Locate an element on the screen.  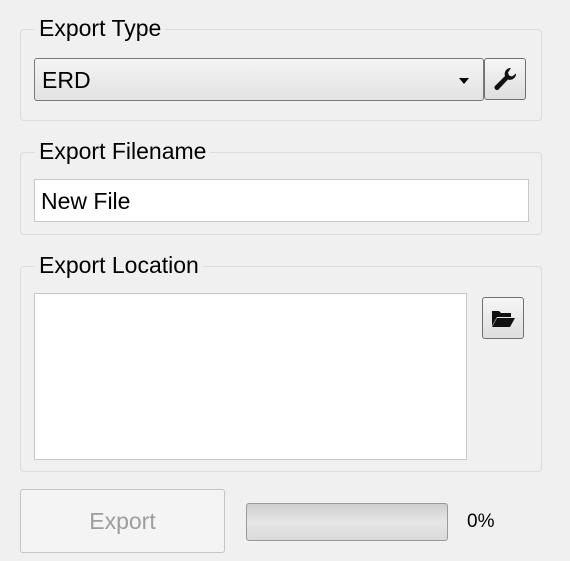
export-filename-value: New File is located at coordinates (86, 201).